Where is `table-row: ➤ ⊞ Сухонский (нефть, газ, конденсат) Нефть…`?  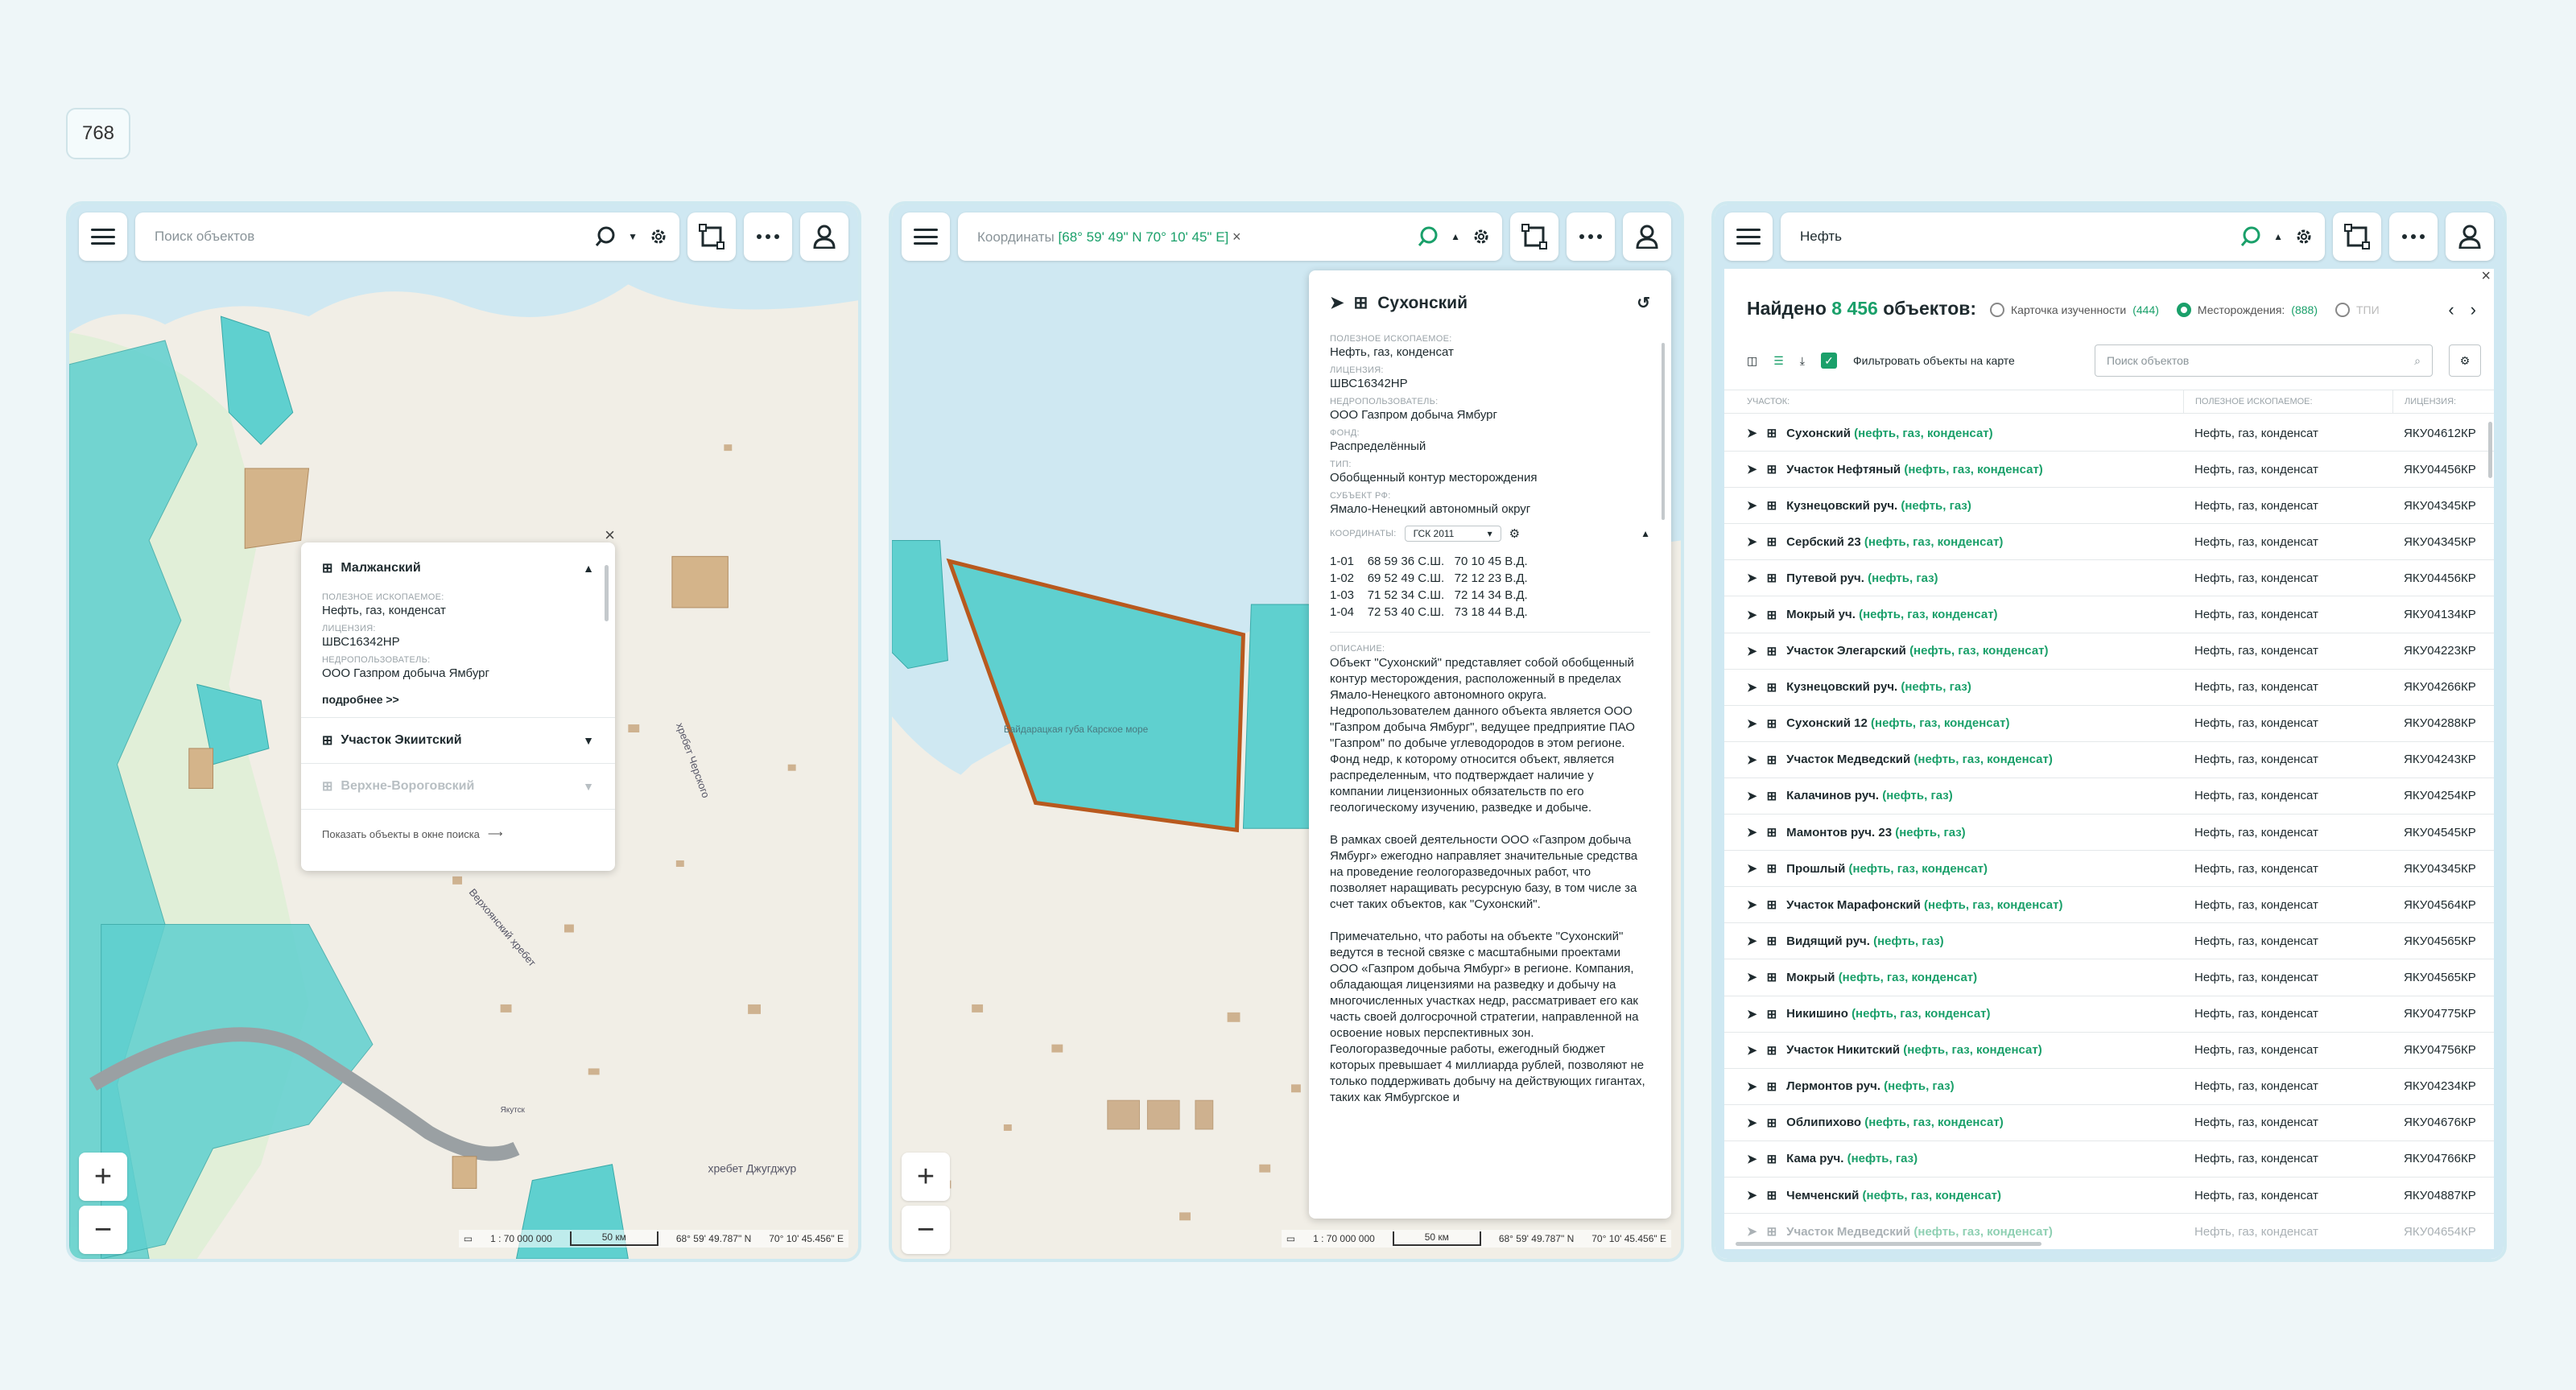
table-row: ➤ ⊞ Сухонский (нефть, газ, конденсат) Нефть… is located at coordinates (2109, 433).